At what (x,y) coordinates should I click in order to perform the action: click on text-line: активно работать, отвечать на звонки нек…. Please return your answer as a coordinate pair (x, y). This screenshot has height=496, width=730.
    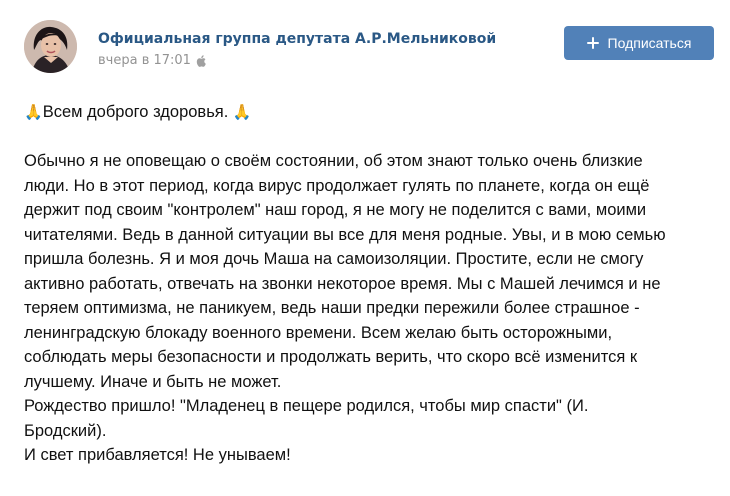
    Looking at the image, I should click on (342, 283).